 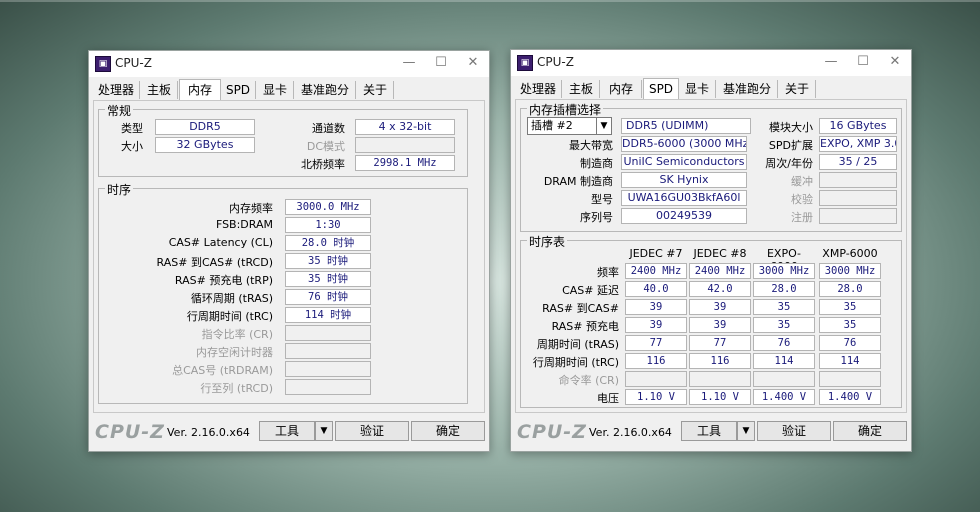 What do you see at coordinates (791, 127) in the screenshot?
I see `module-size-label: 模块大小` at bounding box center [791, 127].